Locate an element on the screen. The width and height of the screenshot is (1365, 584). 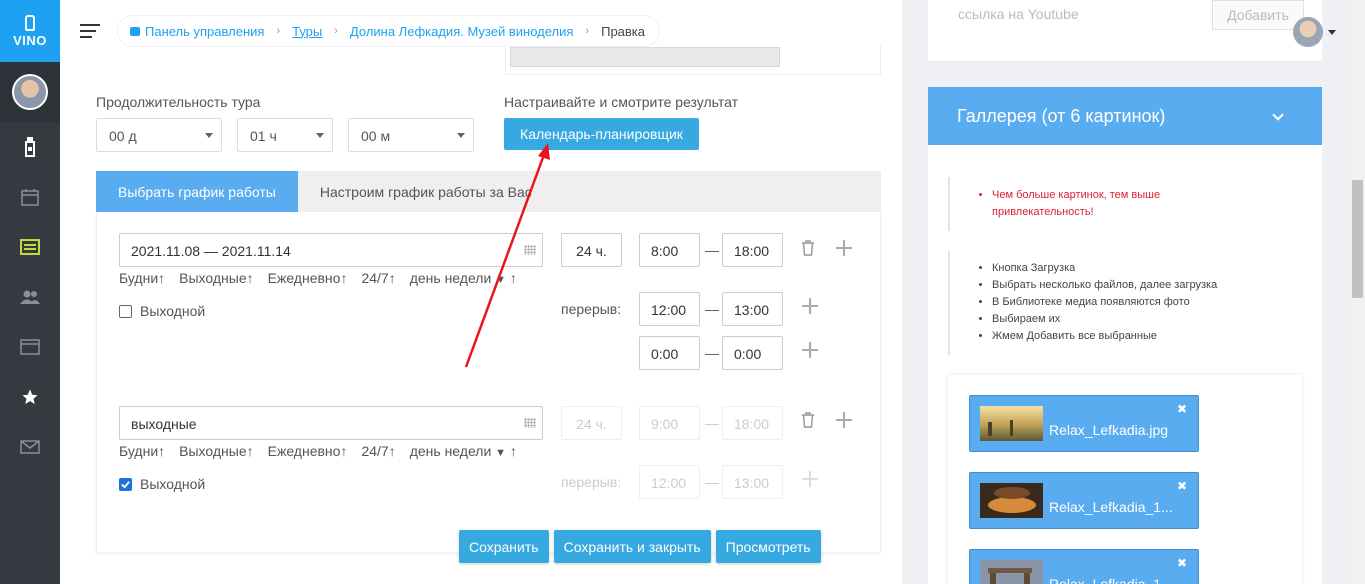
sidebar-item-window is located at coordinates (30, 347).